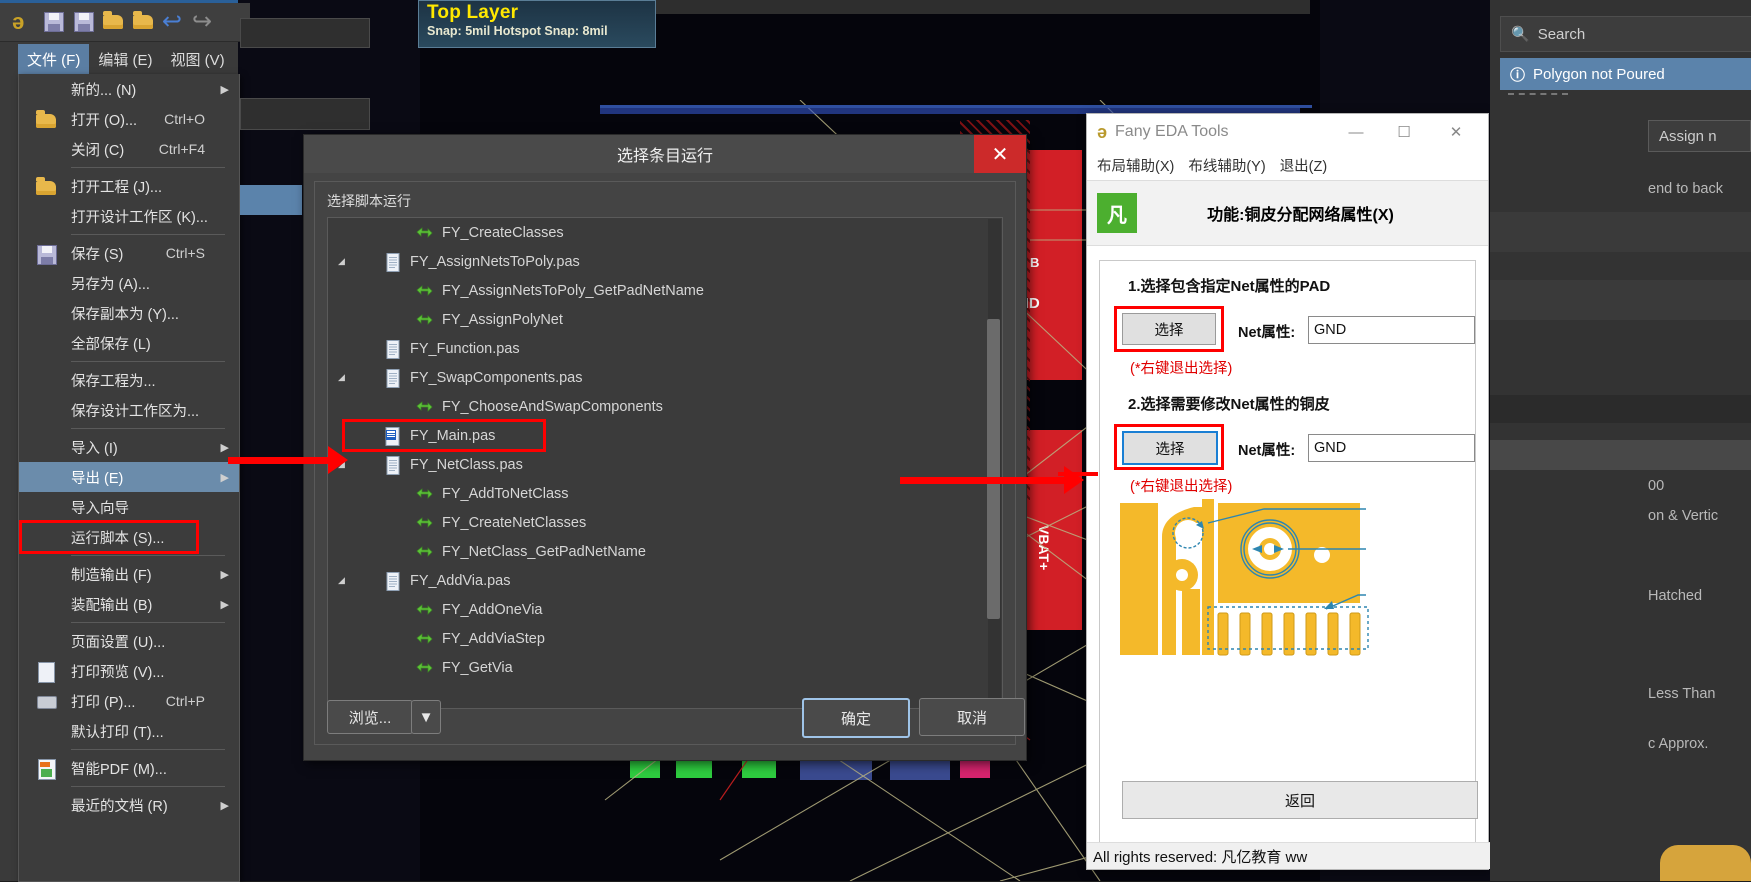 This screenshot has height=882, width=1751. I want to click on fany-function-title: 功能:铜皮分配网络属性(X), so click(1300, 215).